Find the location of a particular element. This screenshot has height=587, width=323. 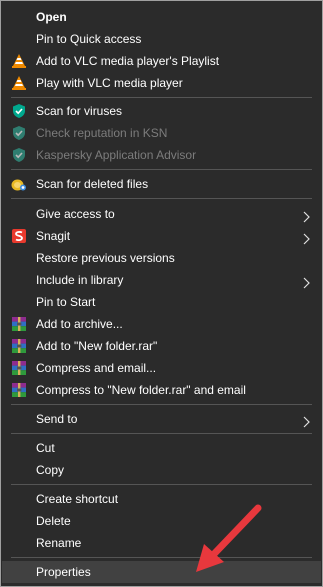

menu-item-label: Create shortcut is located at coordinates (77, 499).